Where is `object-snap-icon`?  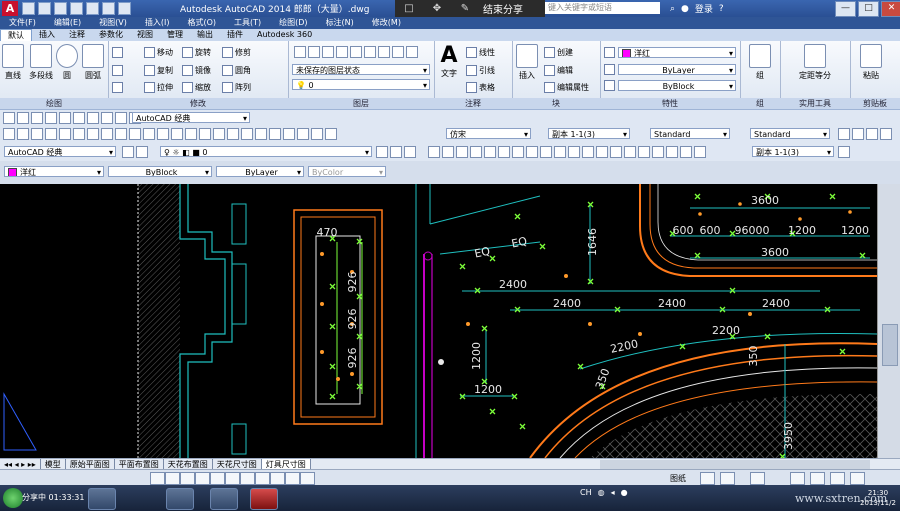
object-snap-icon is located at coordinates (232, 478).